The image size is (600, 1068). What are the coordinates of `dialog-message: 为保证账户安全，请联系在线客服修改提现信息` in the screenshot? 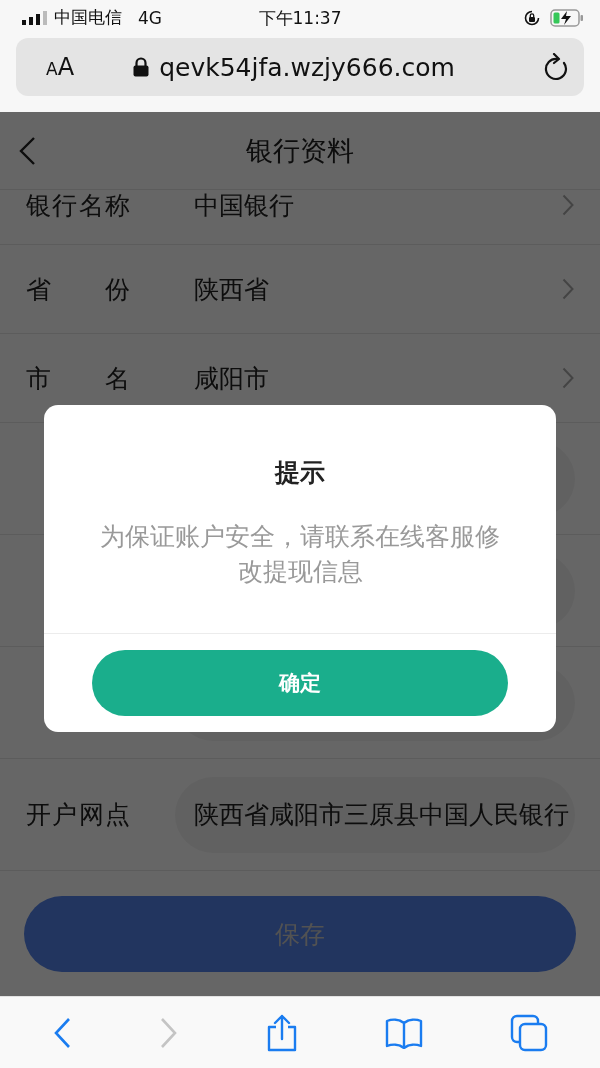 It's located at (300, 554).